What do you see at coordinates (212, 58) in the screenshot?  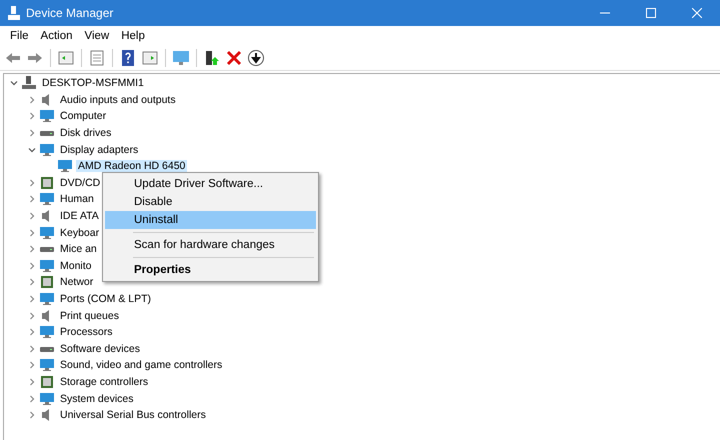 I see `update-driver-icon` at bounding box center [212, 58].